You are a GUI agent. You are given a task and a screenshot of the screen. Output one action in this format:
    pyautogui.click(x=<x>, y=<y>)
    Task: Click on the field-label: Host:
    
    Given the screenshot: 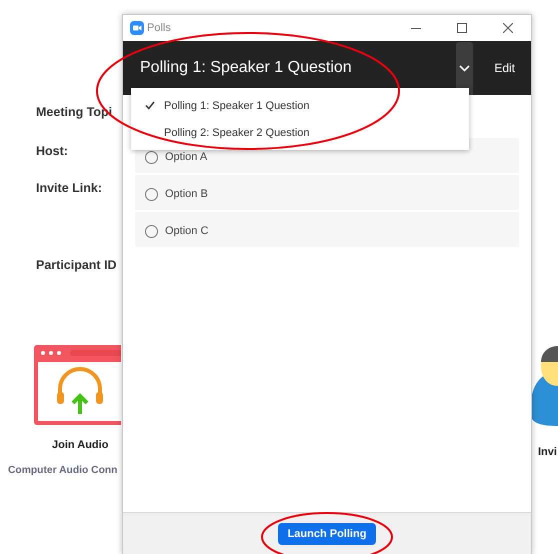 What is the action you would take?
    pyautogui.click(x=52, y=151)
    